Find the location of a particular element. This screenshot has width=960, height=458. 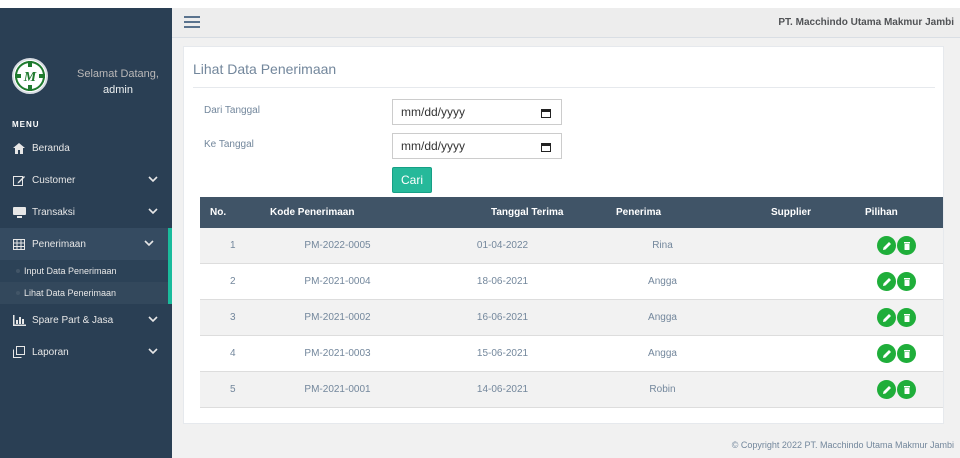

sidebar-item-spare-part: Spare Part & Jasa is located at coordinates (86, 320).